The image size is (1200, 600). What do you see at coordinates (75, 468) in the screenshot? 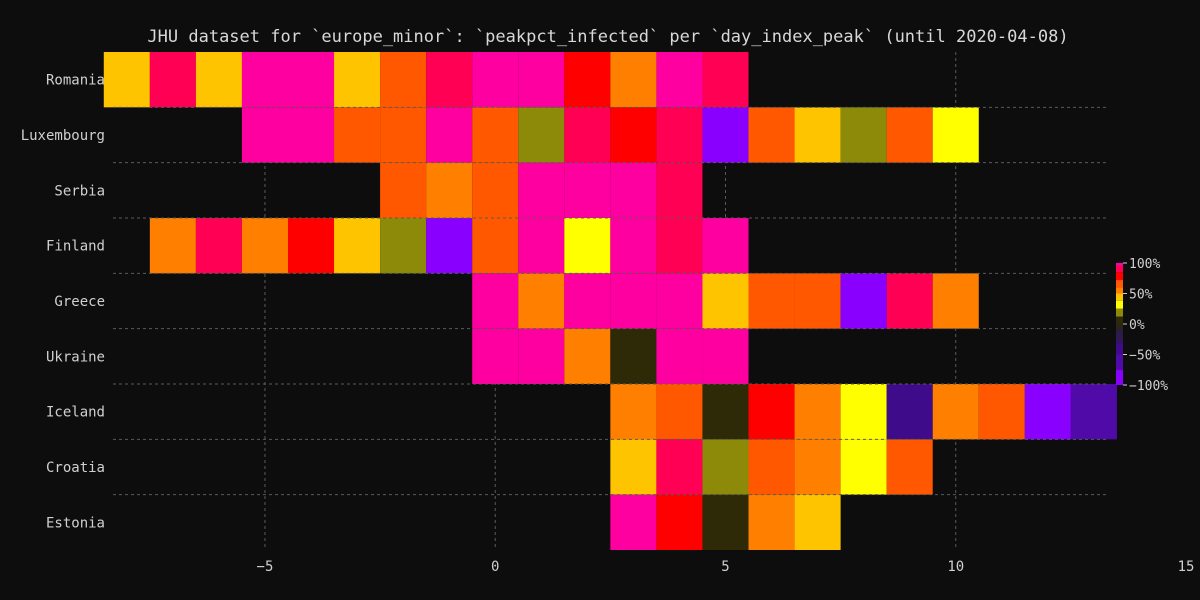
I see `country-label: Croatia` at bounding box center [75, 468].